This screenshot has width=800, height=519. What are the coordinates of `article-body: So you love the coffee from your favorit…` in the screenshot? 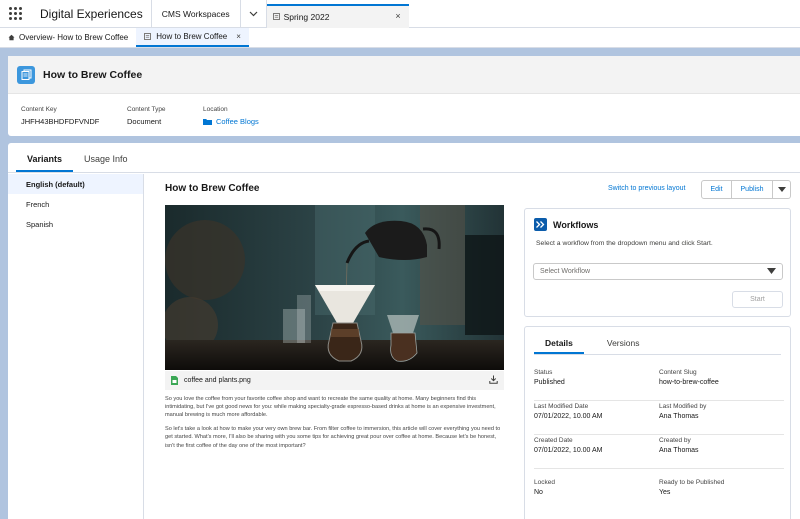 It's located at (334, 425).